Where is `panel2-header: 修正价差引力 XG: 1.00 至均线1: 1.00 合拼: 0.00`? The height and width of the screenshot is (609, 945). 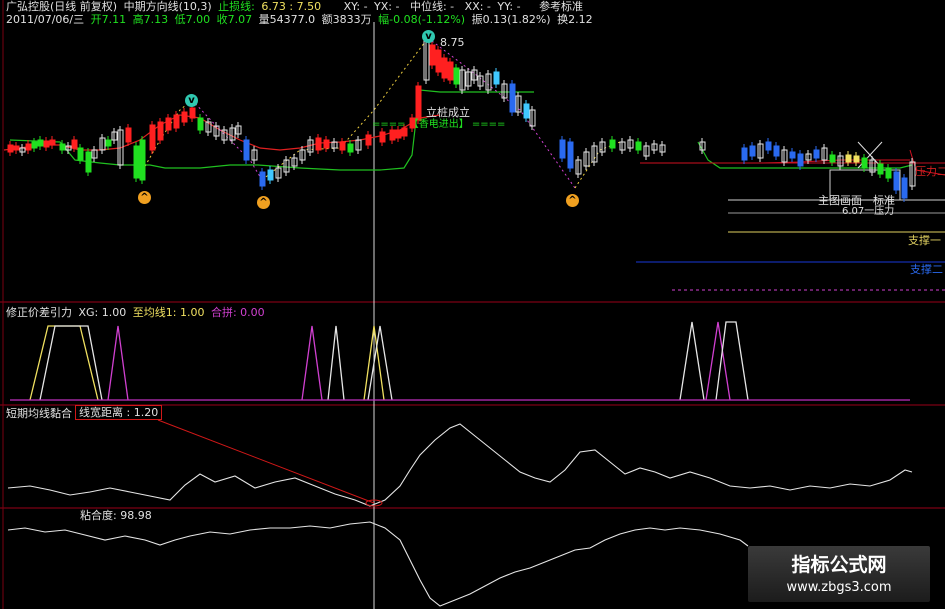 panel2-header: 修正价差引力 XG: 1.00 至均线1: 1.00 合拼: 0.00 is located at coordinates (137, 312).